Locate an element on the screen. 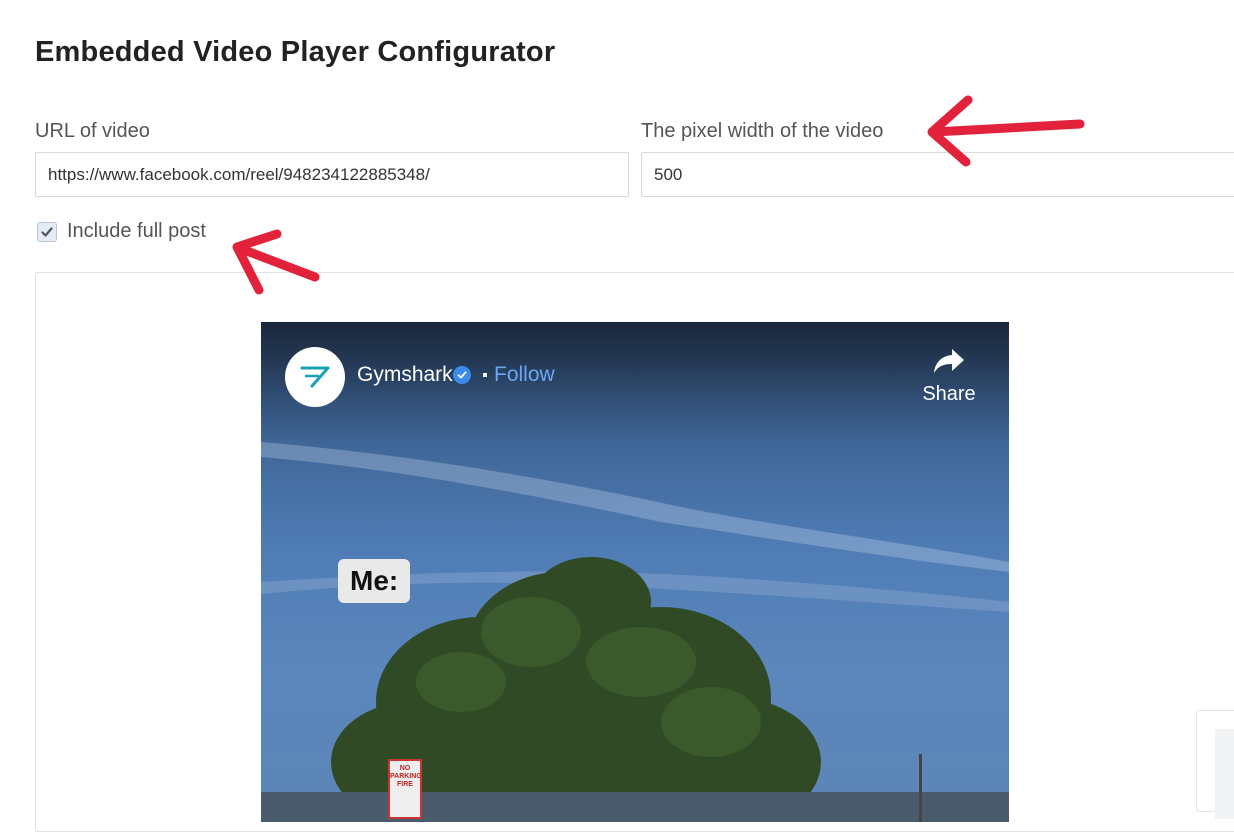 This screenshot has width=1234, height=832. share-button: Share is located at coordinates (949, 376).